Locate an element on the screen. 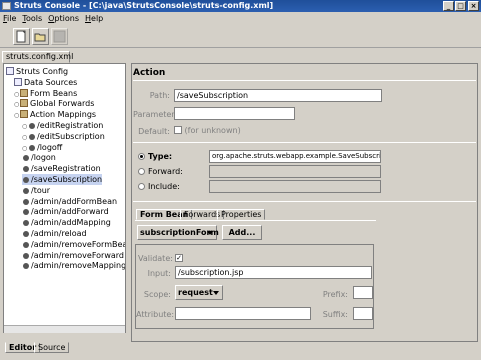 The height and width of the screenshot is (360, 481). tree-item-label: /editSubscription is located at coordinates (71, 136).